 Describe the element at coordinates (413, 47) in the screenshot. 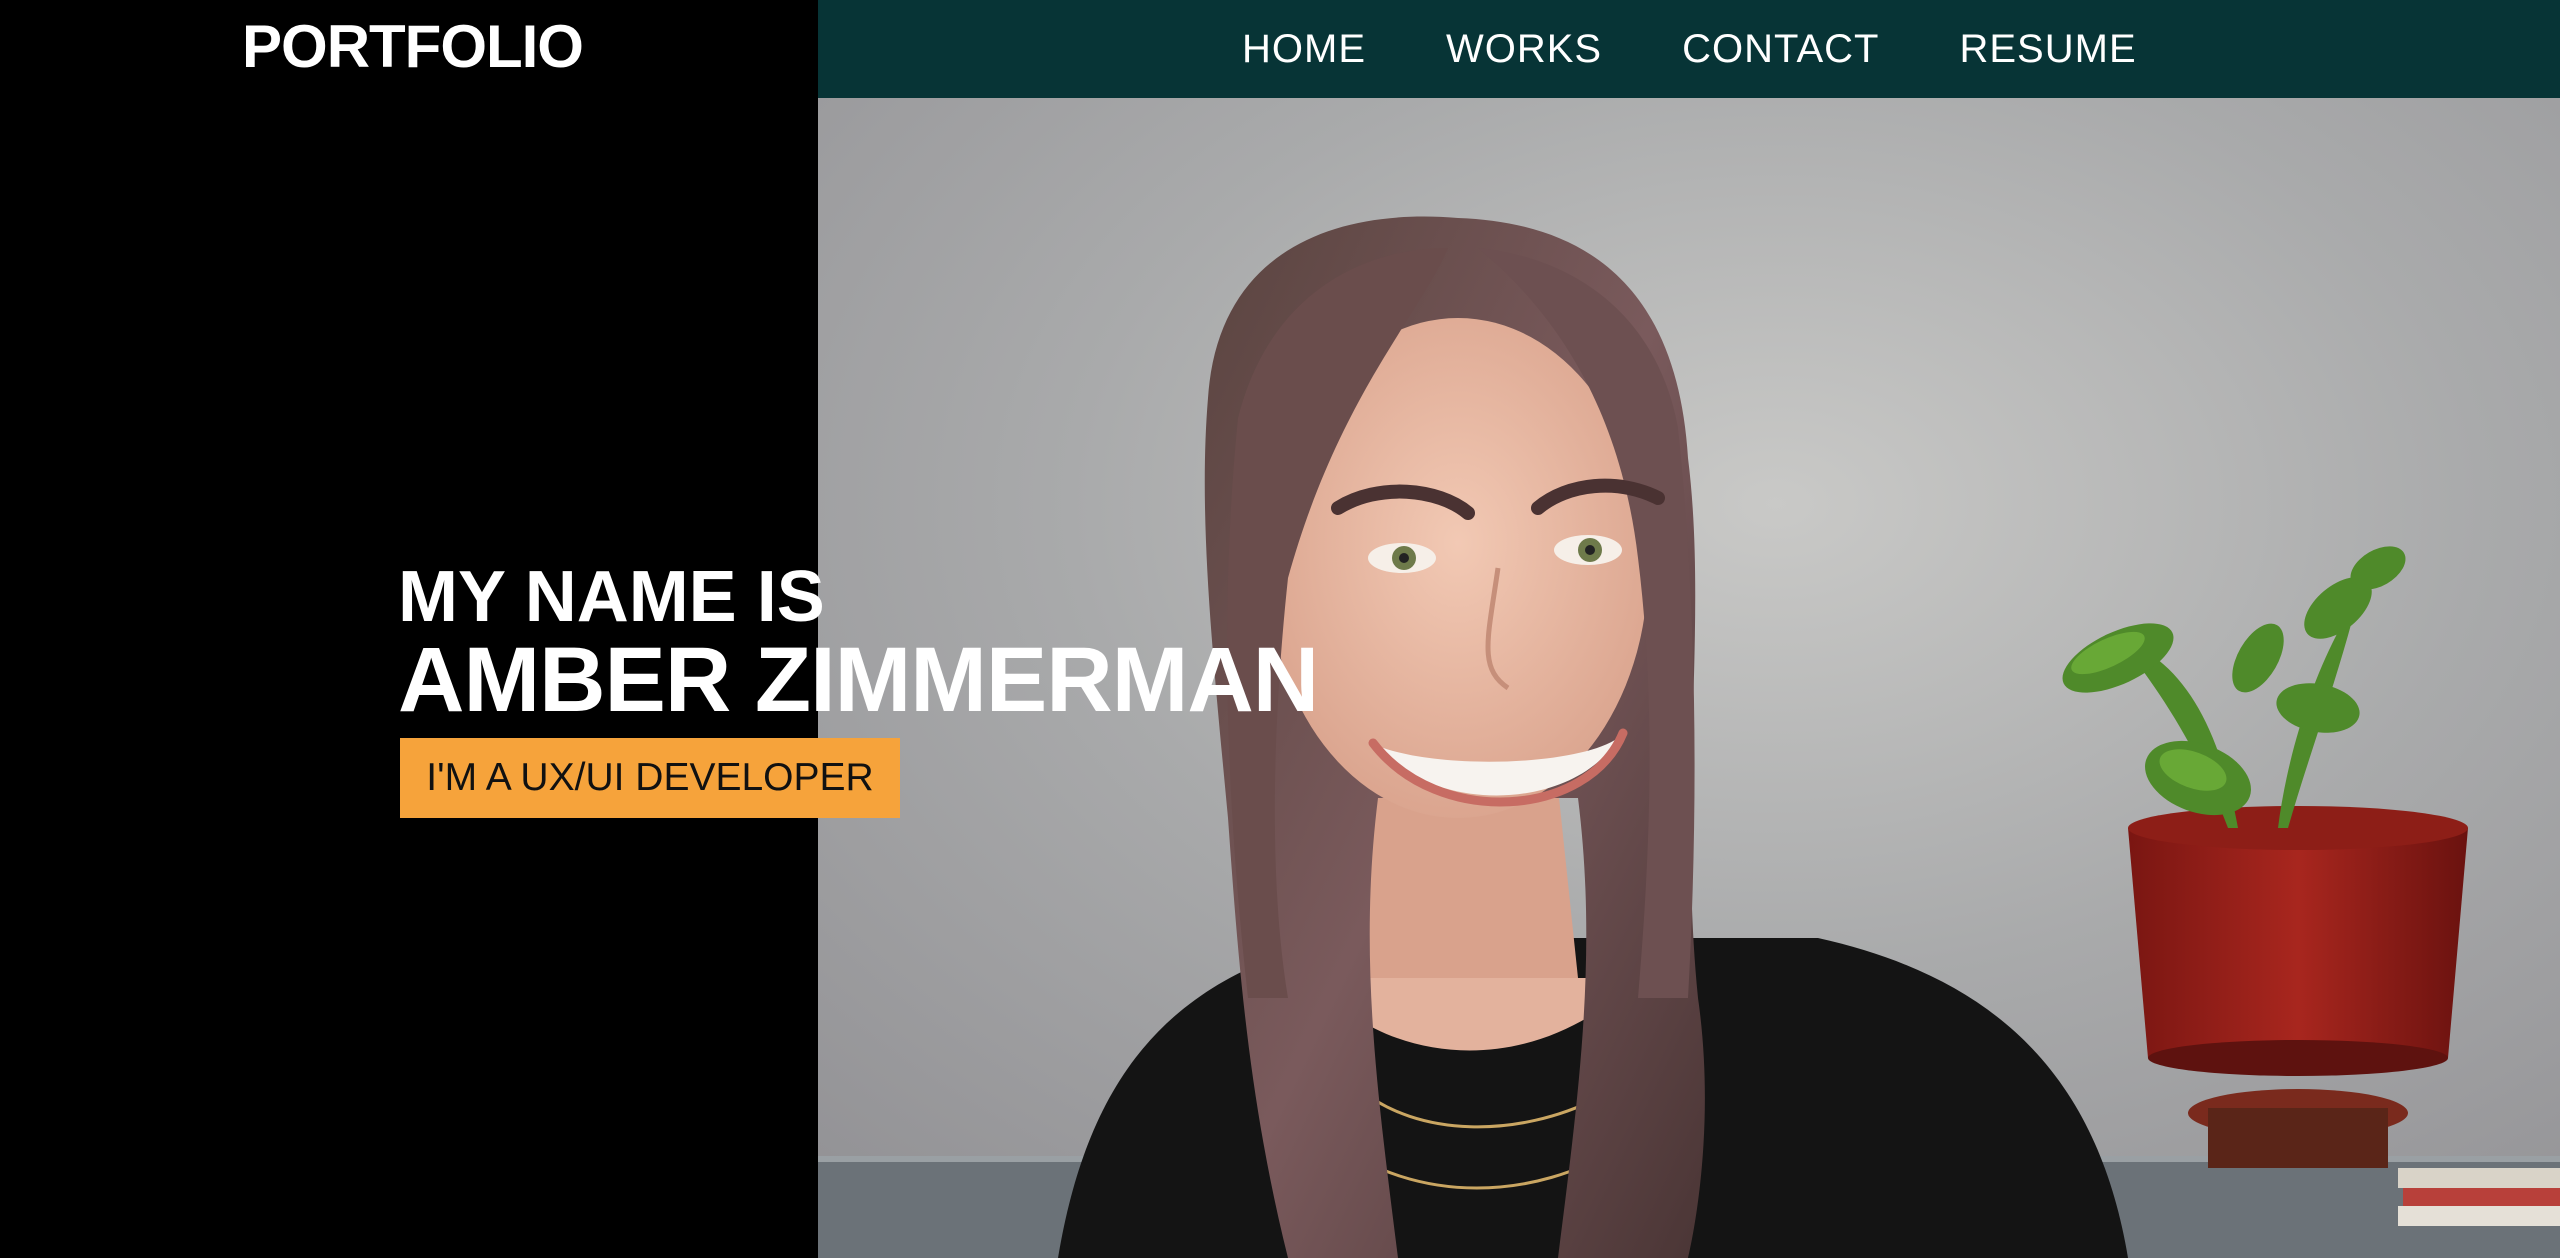

I see `site-logo: PORTFOLIO` at that location.